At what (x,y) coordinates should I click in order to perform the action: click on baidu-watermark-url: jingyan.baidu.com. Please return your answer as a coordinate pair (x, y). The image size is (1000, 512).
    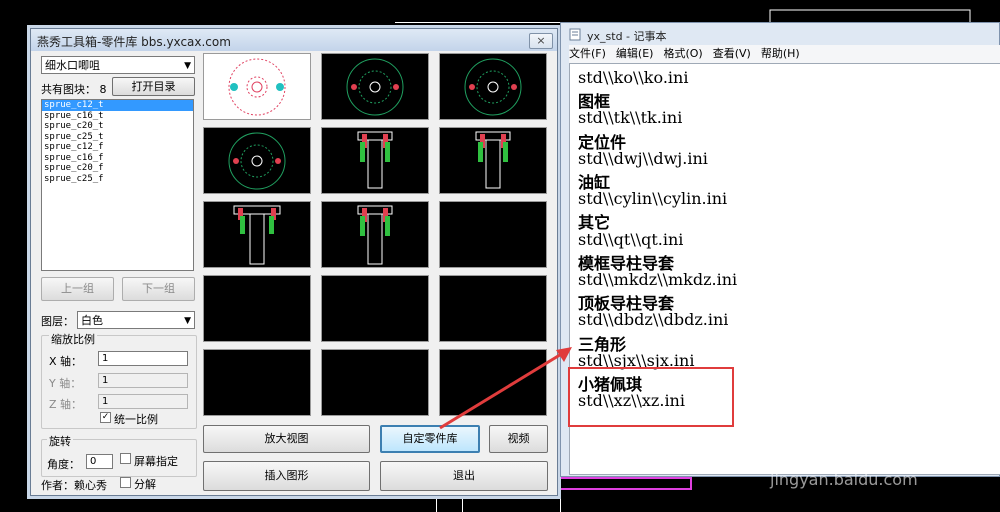
    Looking at the image, I should click on (844, 479).